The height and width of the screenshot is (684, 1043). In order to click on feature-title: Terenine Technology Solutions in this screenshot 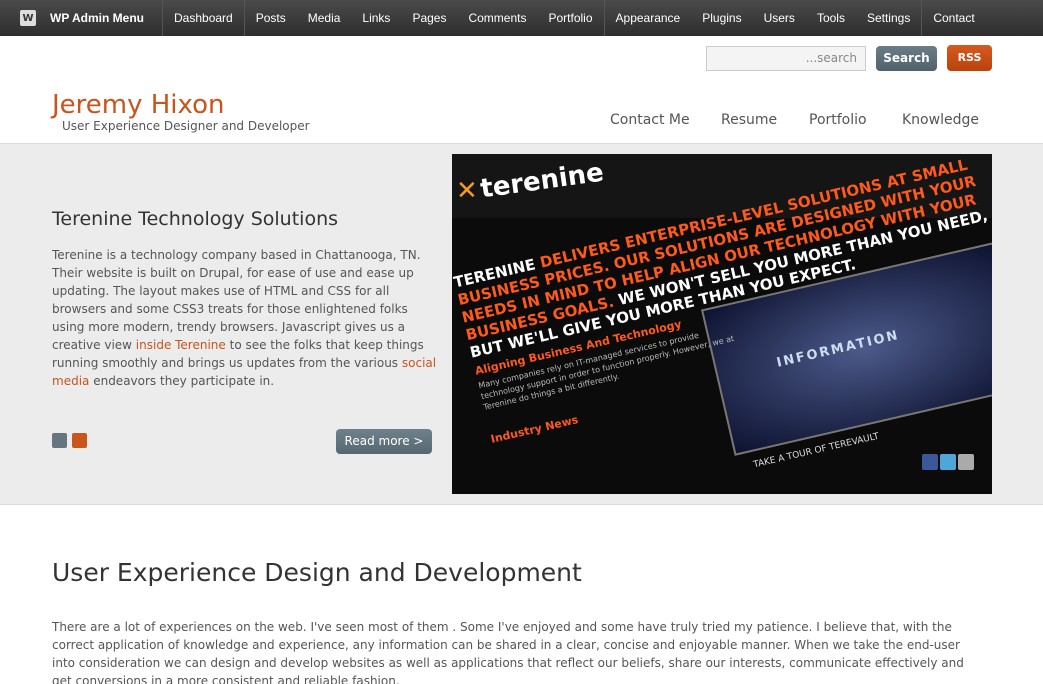, I will do `click(195, 219)`.